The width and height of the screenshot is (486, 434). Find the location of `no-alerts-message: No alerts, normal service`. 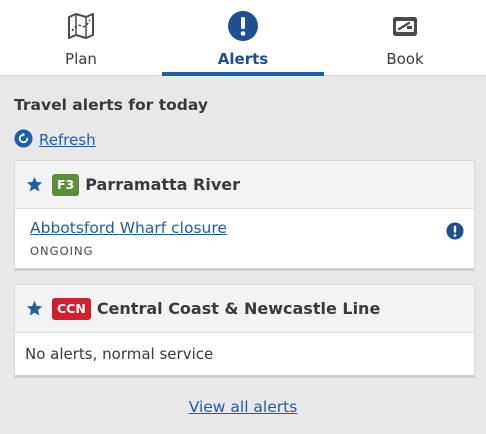

no-alerts-message: No alerts, normal service is located at coordinates (119, 354).